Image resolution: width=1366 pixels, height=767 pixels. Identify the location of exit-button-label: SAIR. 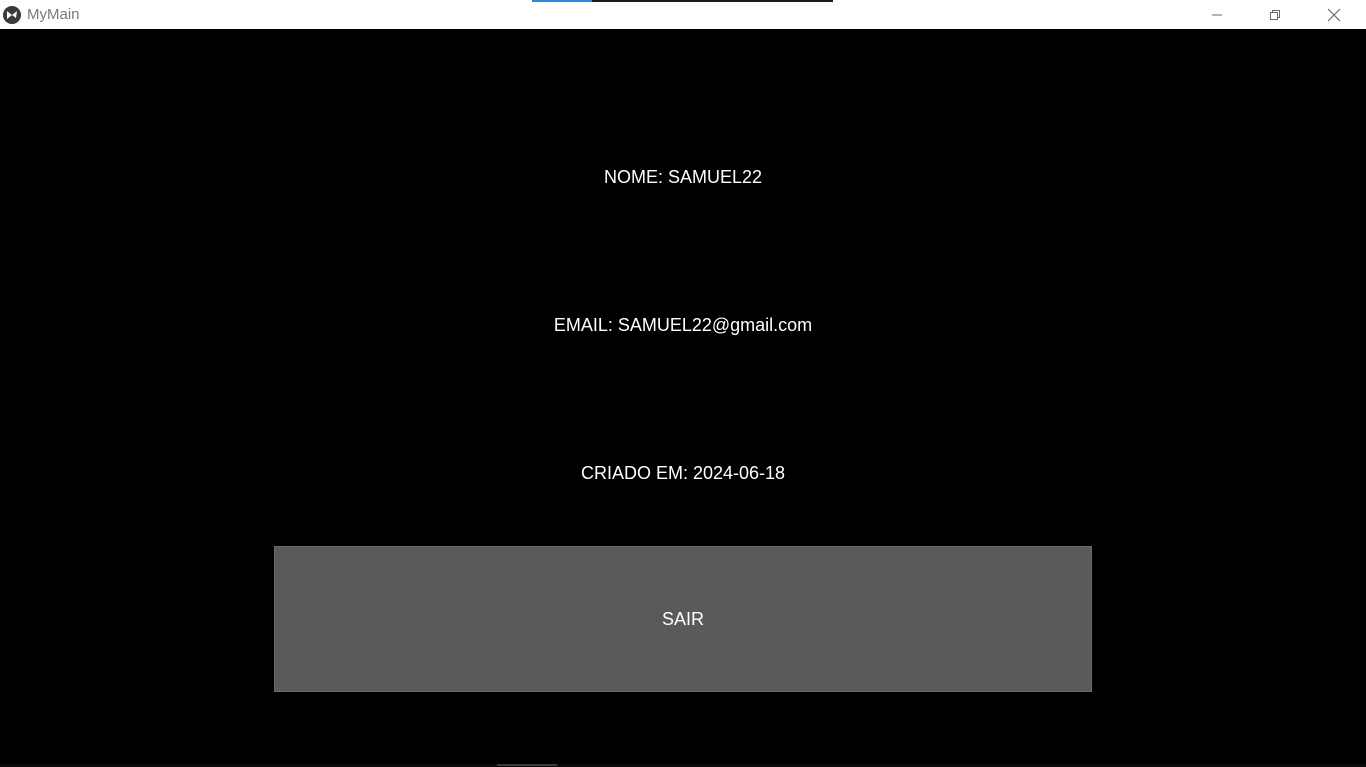
(682, 618).